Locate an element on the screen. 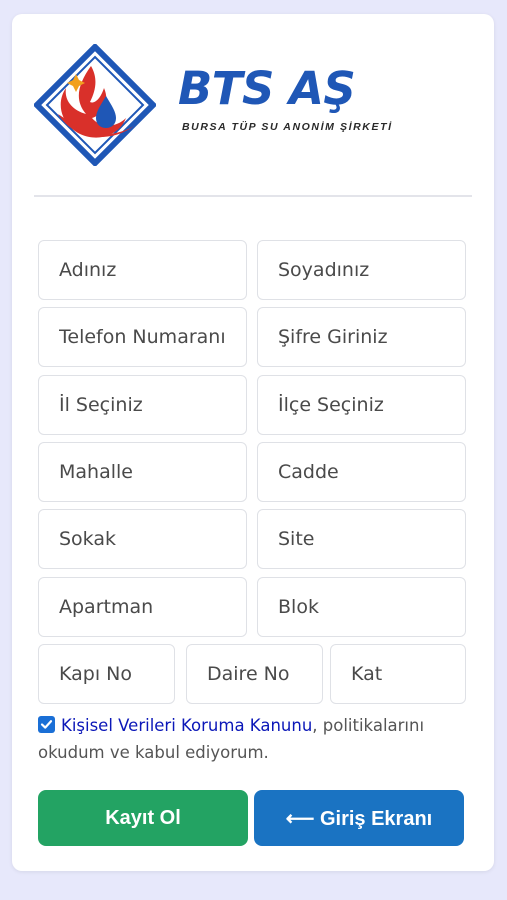  checkbox-checked-icon is located at coordinates (46, 724).